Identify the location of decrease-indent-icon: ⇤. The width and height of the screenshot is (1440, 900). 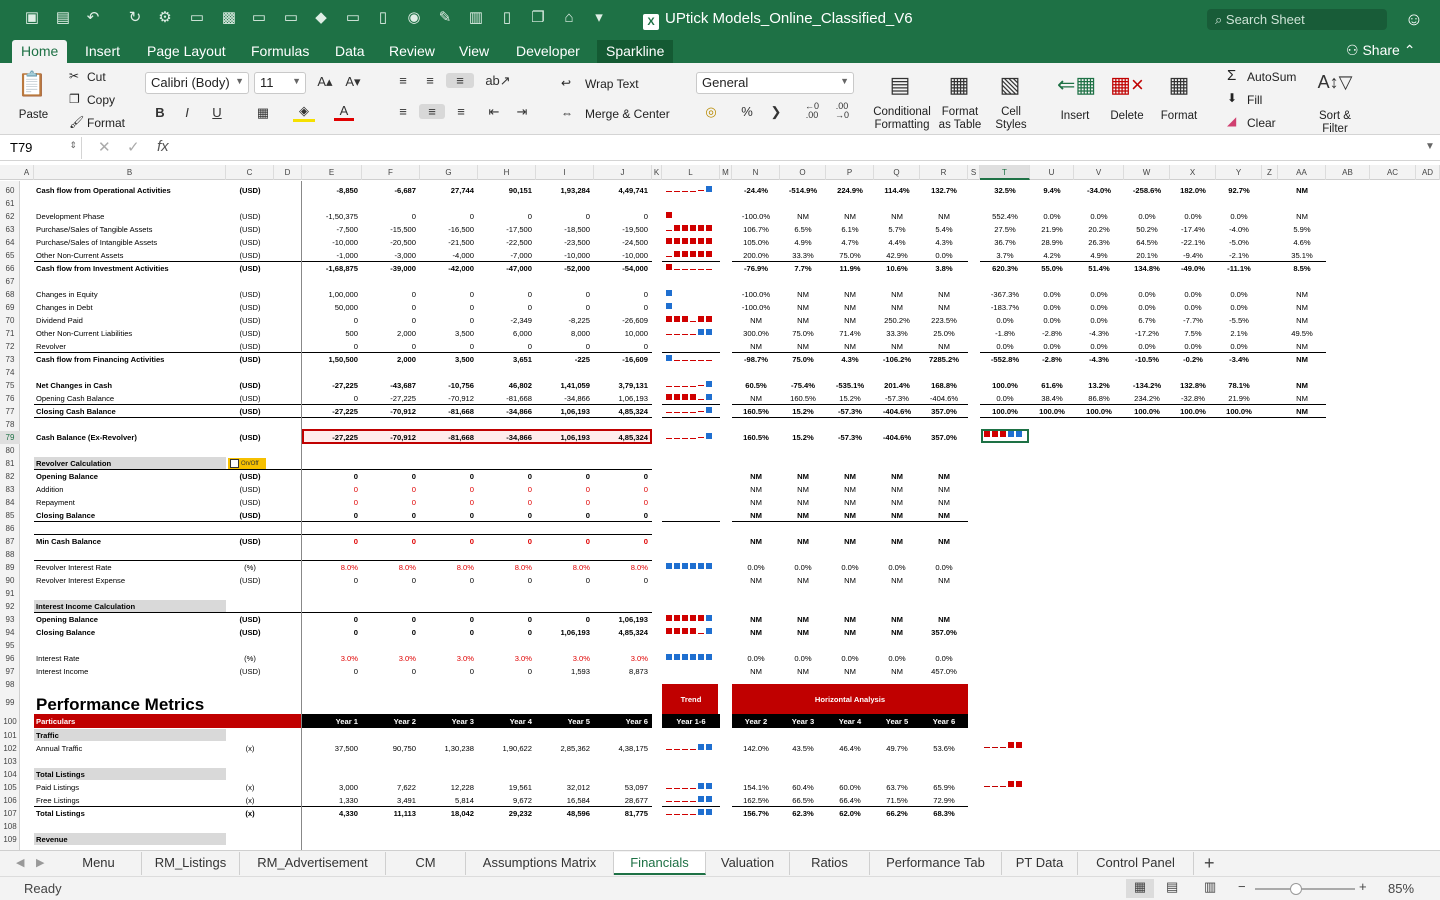
(494, 112).